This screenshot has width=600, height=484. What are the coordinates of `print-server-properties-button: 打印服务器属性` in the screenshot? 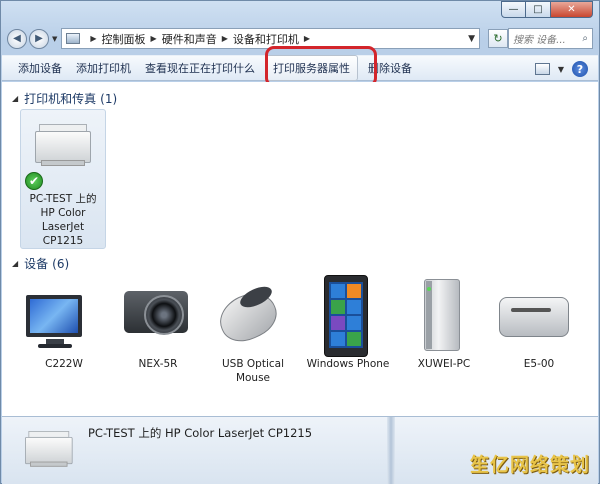 It's located at (311, 68).